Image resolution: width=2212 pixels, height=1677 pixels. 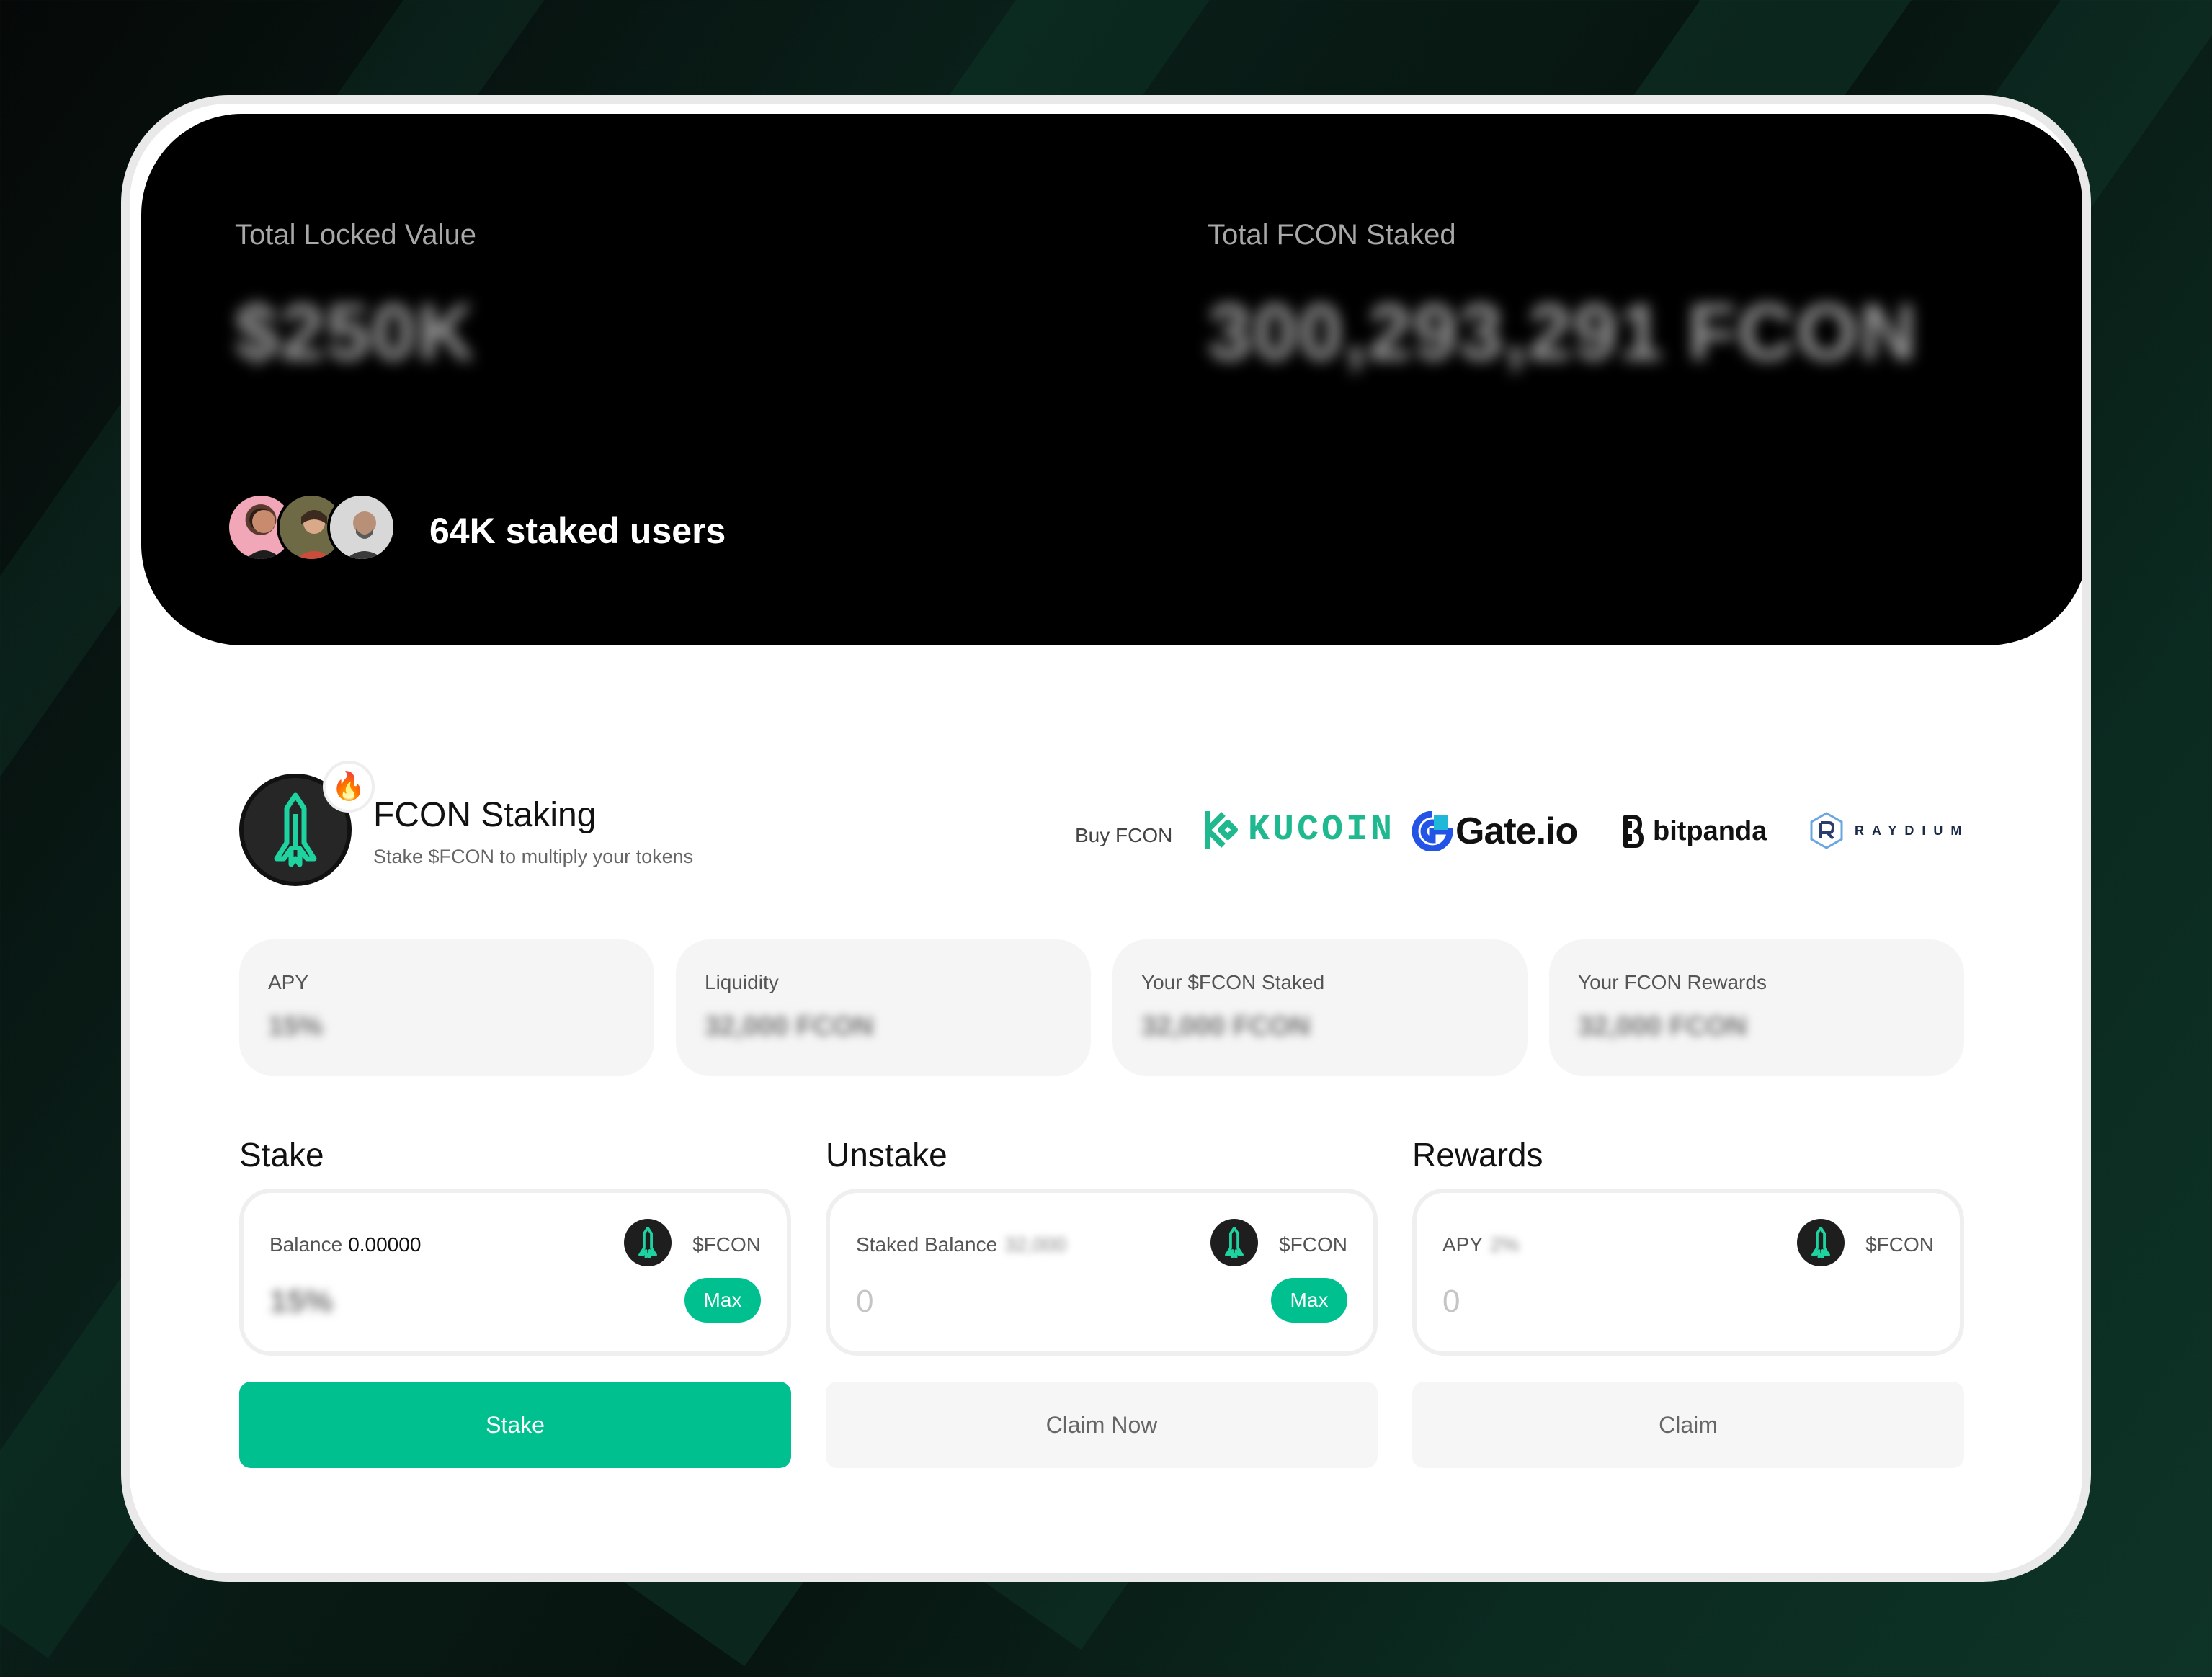 What do you see at coordinates (301, 1302) in the screenshot?
I see `stake-amount-input: 15%` at bounding box center [301, 1302].